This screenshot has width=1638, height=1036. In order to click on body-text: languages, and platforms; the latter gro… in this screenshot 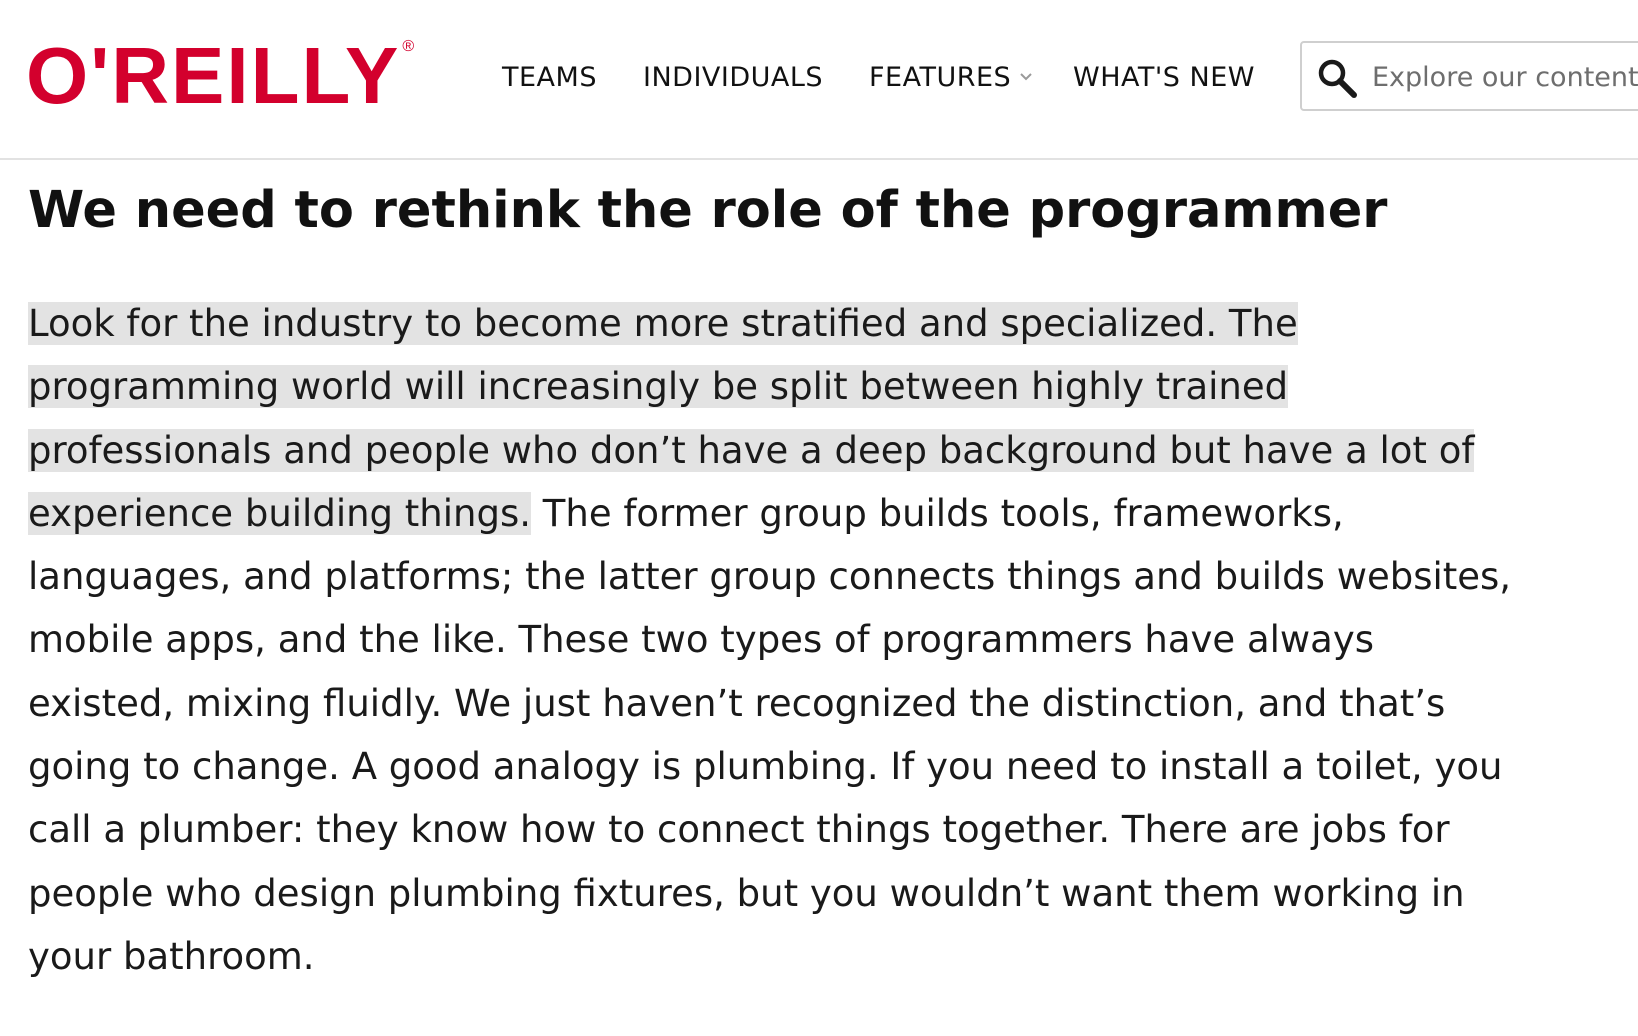, I will do `click(770, 577)`.